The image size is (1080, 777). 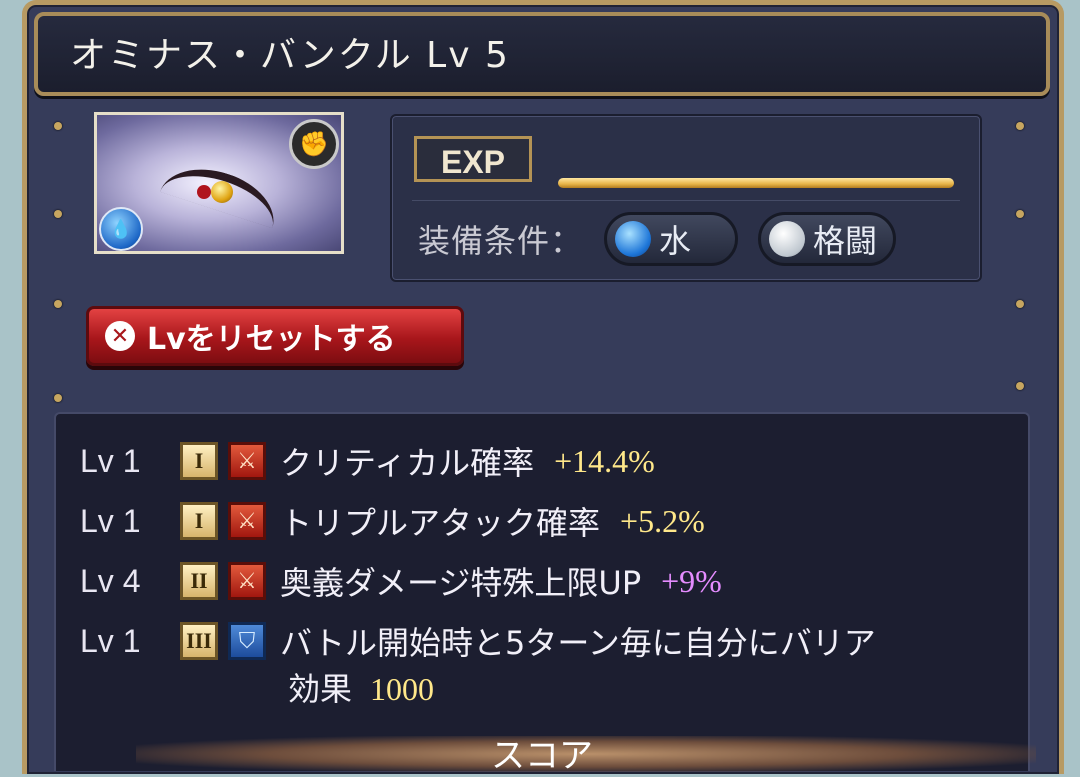 What do you see at coordinates (542, 54) in the screenshot?
I see `title-bar: オミナス・バンクル Lv 5` at bounding box center [542, 54].